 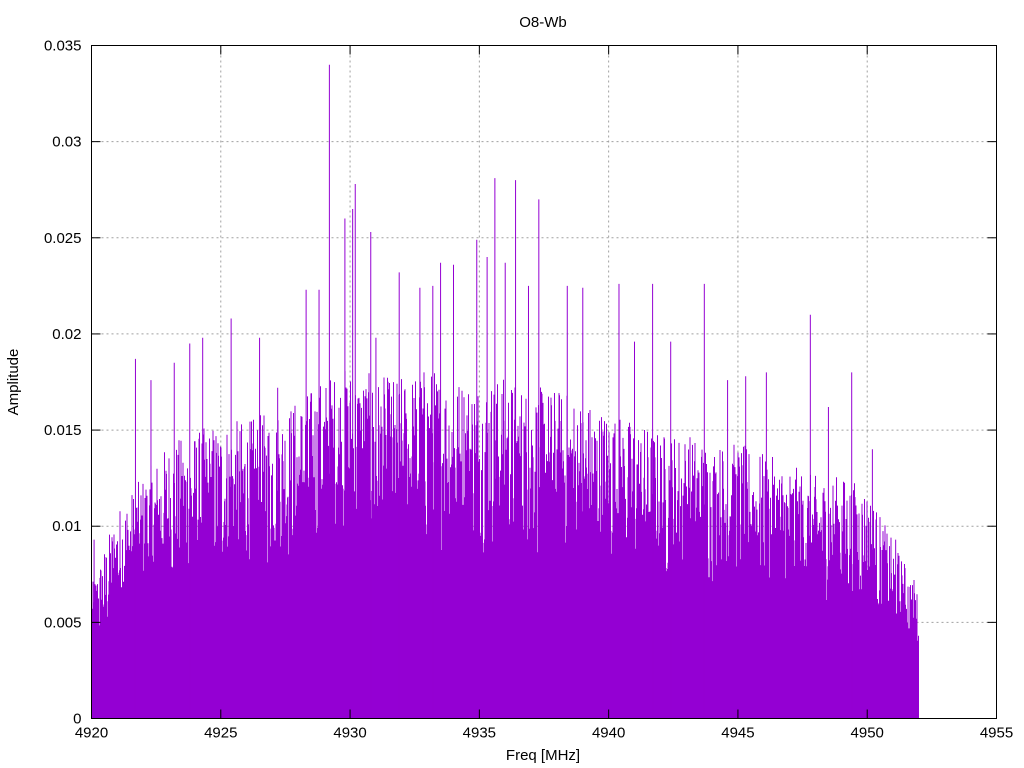 What do you see at coordinates (543, 755) in the screenshot?
I see `x-axis-label: Freq [MHz]` at bounding box center [543, 755].